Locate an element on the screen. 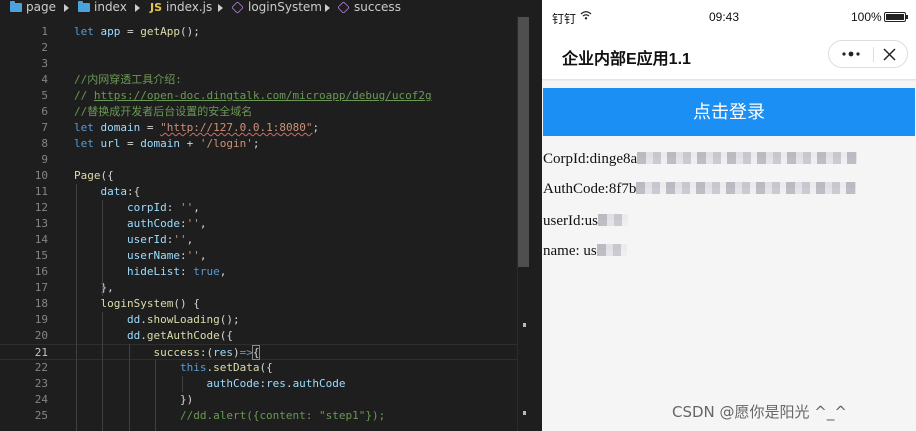 The width and height of the screenshot is (916, 431). folder-icon is located at coordinates (16, 6).